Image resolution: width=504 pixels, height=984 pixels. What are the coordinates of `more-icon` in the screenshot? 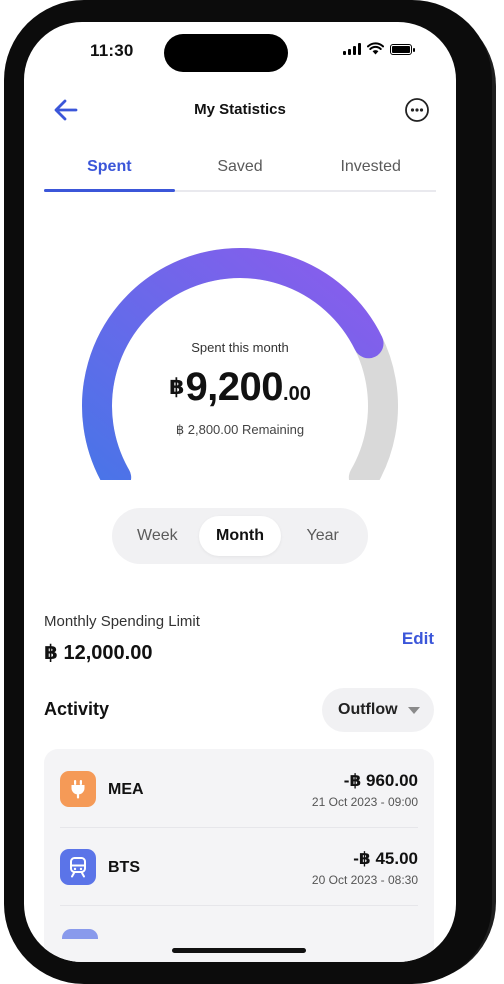 It's located at (417, 110).